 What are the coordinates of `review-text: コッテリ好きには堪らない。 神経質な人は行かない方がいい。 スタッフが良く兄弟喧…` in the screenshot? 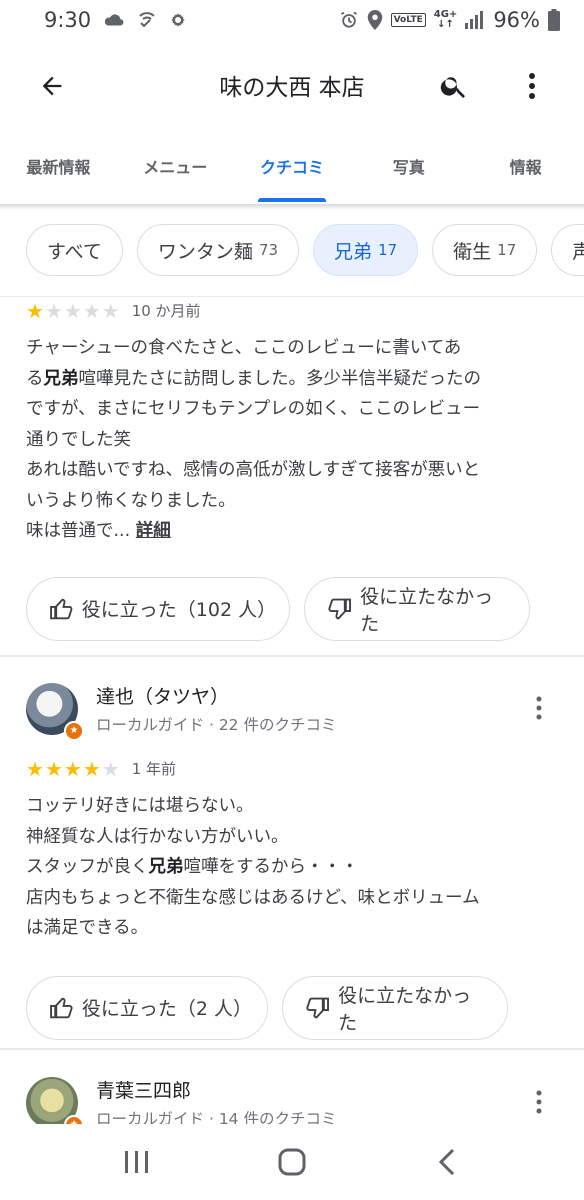 It's located at (292, 867).